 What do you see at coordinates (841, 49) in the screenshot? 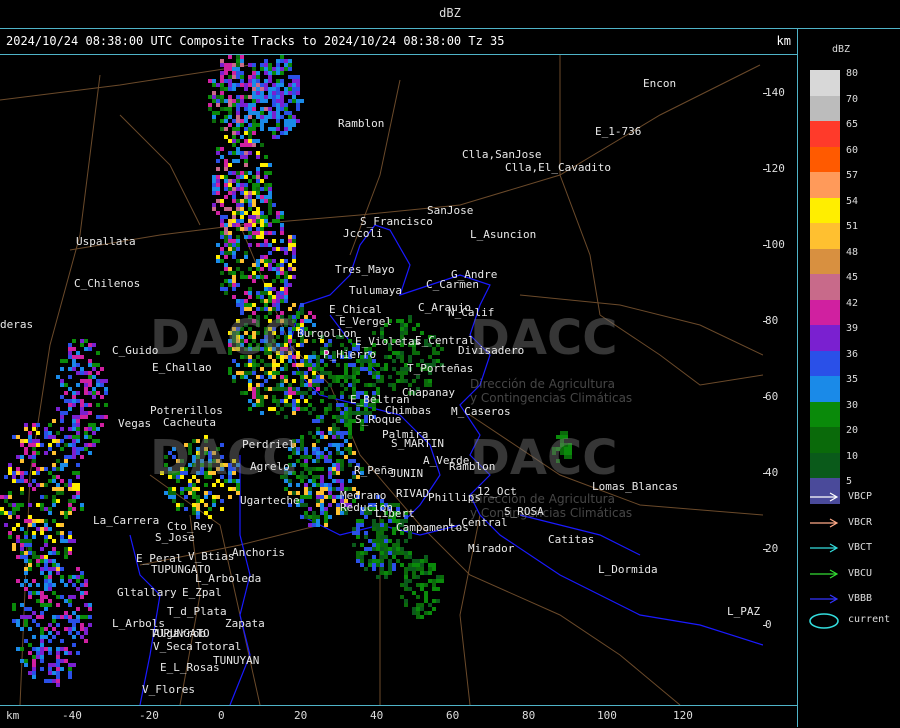
I see `legend-title: dBZ` at bounding box center [841, 49].